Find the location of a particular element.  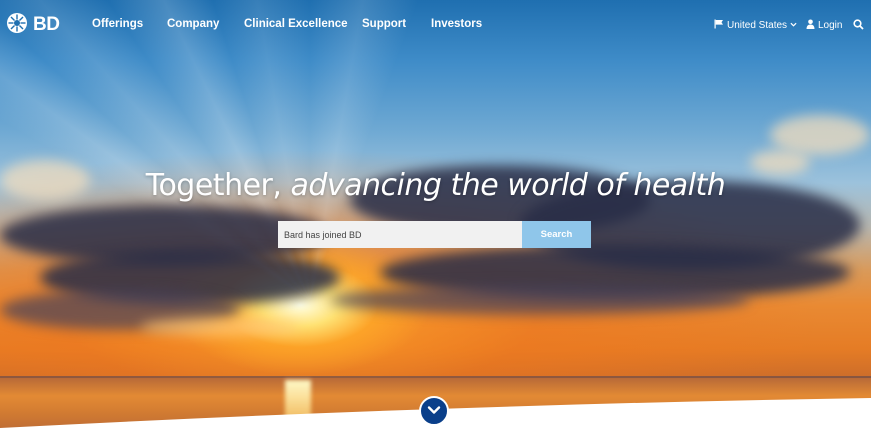

region-selector: United States is located at coordinates (755, 25).